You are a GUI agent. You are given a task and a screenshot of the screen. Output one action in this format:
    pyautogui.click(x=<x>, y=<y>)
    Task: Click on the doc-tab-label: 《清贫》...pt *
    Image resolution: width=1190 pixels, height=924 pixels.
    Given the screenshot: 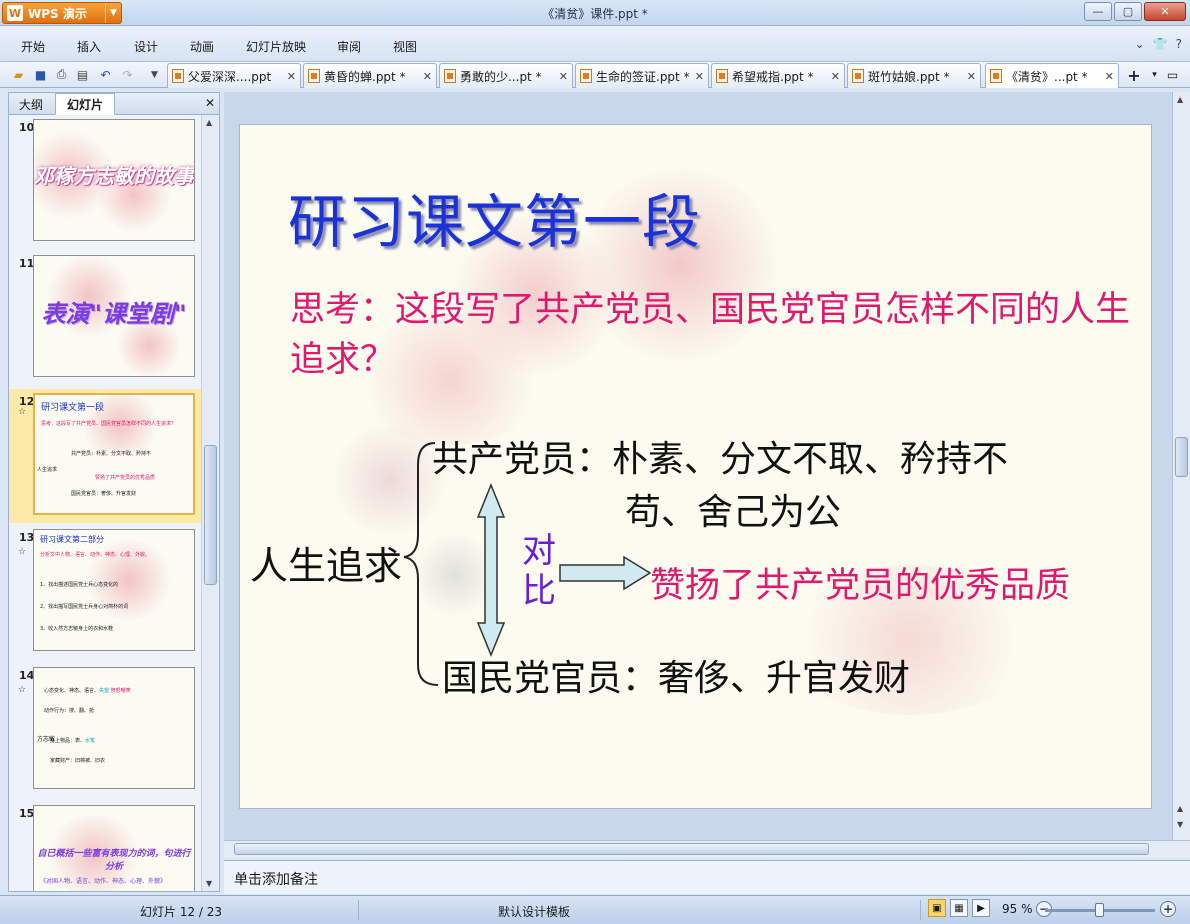 What is the action you would take?
    pyautogui.click(x=1047, y=76)
    